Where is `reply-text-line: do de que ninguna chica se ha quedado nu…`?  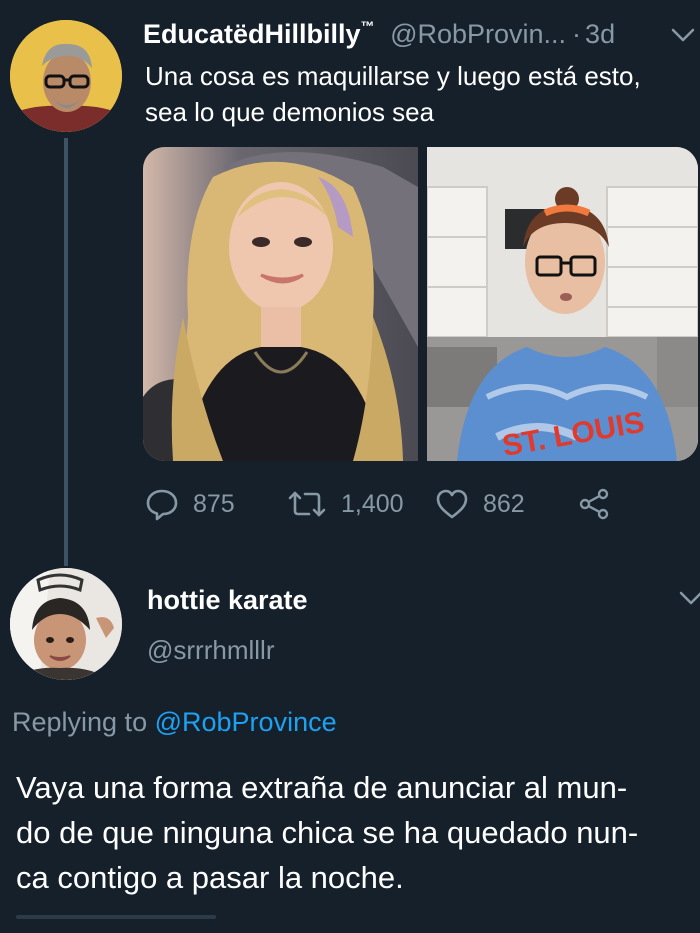
reply-text-line: do de que ninguna chica se ha quedado nu… is located at coordinates (327, 832).